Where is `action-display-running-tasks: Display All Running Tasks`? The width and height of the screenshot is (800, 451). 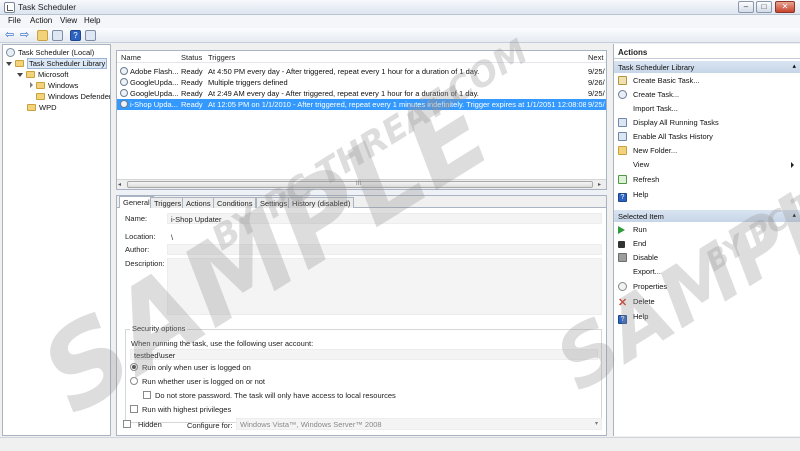
action-display-running-tasks: Display All Running Tasks is located at coordinates (708, 125).